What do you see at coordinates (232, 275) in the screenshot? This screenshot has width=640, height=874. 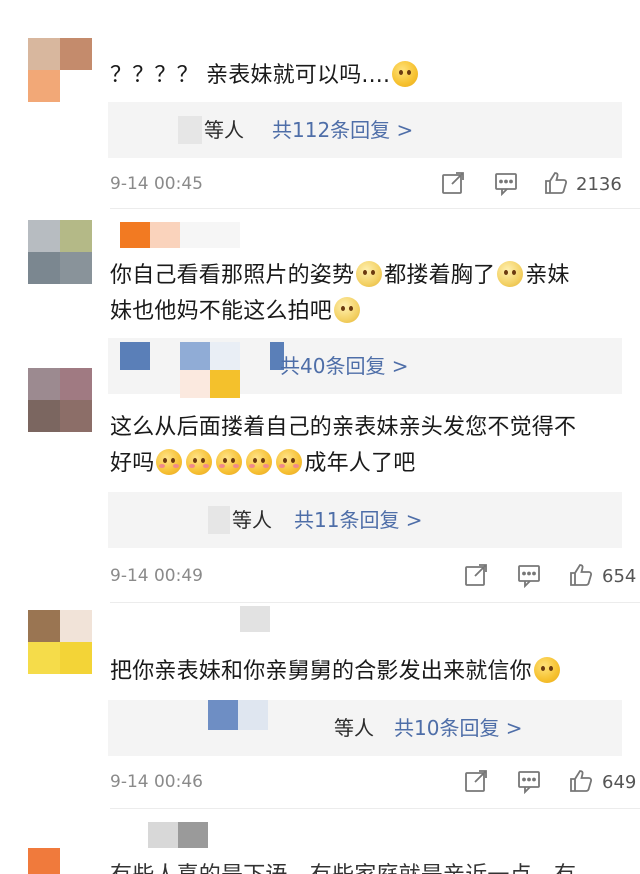 I see `comment-text-part: 你自己看看那照片的姿势` at bounding box center [232, 275].